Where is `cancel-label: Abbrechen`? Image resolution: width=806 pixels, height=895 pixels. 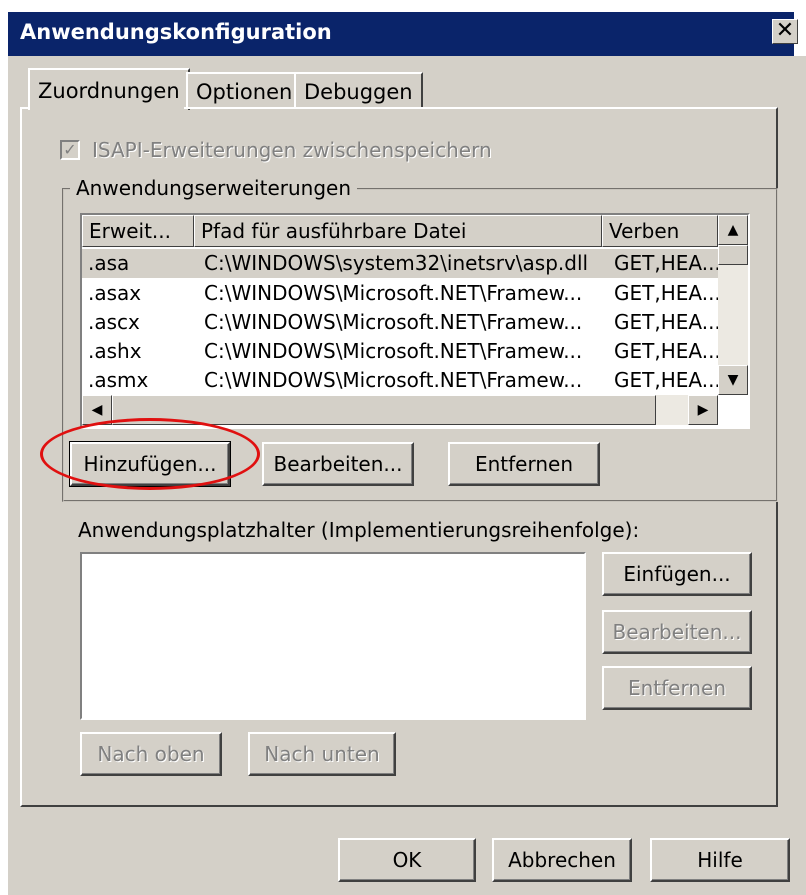
cancel-label: Abbrechen is located at coordinates (562, 860).